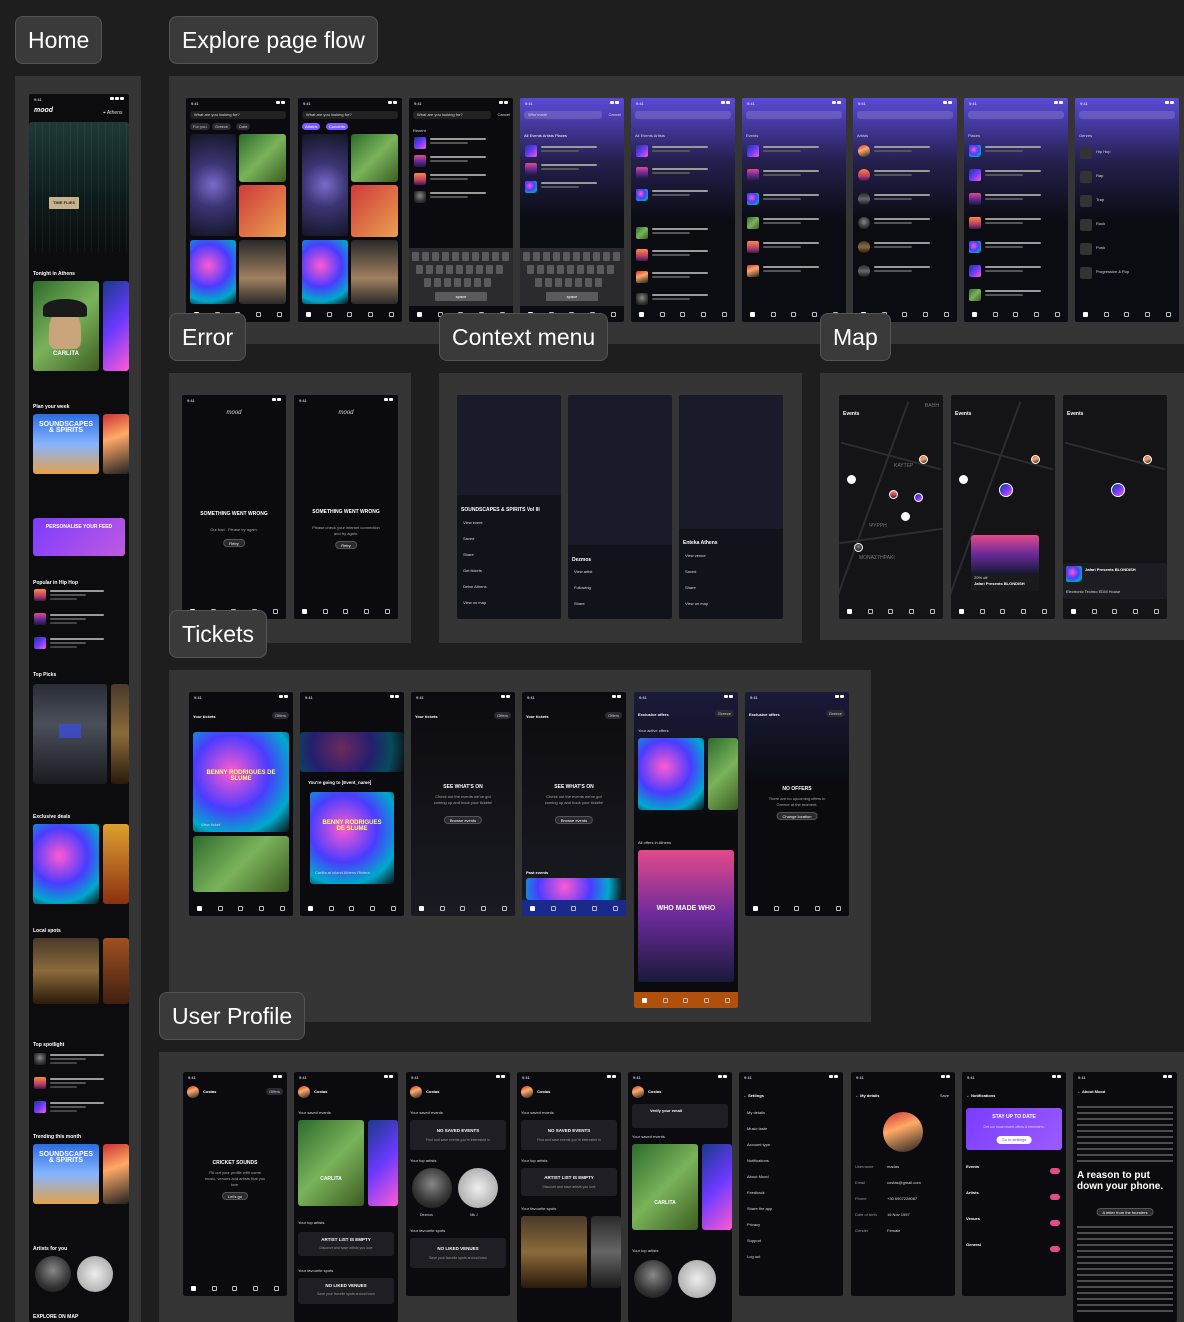  Describe the element at coordinates (79, 537) in the screenshot. I see `personalise-card: PERSONALISE YOUR FEED` at that location.